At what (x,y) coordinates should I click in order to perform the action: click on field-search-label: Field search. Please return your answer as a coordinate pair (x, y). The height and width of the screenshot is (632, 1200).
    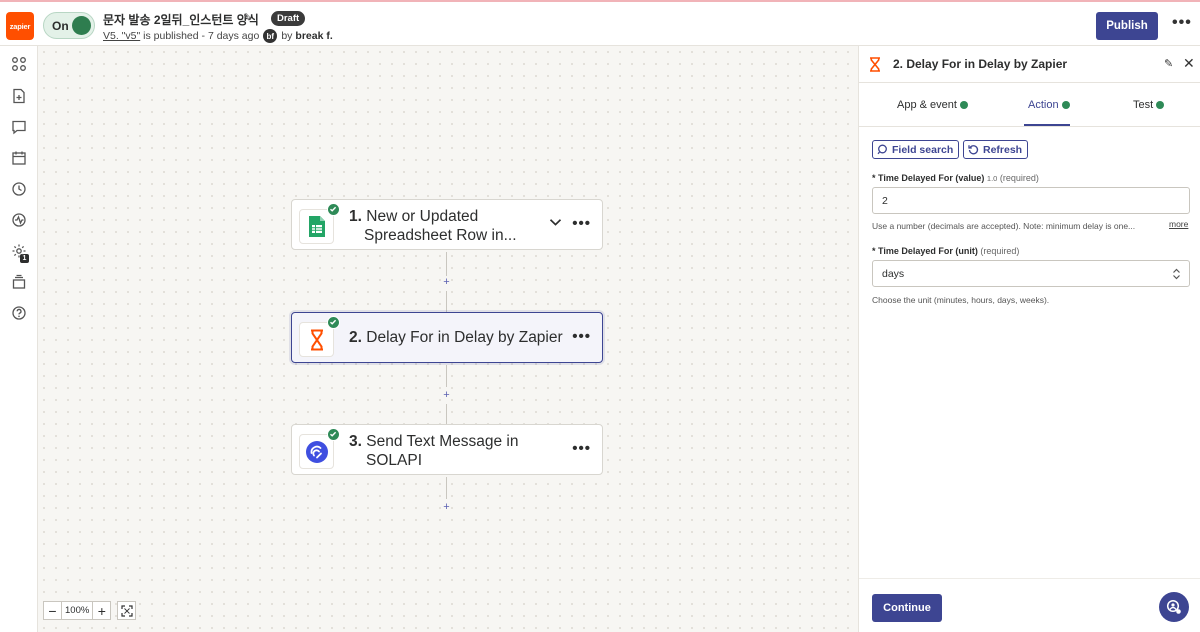
    Looking at the image, I should click on (923, 149).